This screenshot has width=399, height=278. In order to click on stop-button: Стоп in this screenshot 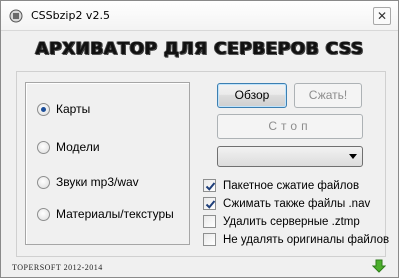, I will do `click(290, 126)`.